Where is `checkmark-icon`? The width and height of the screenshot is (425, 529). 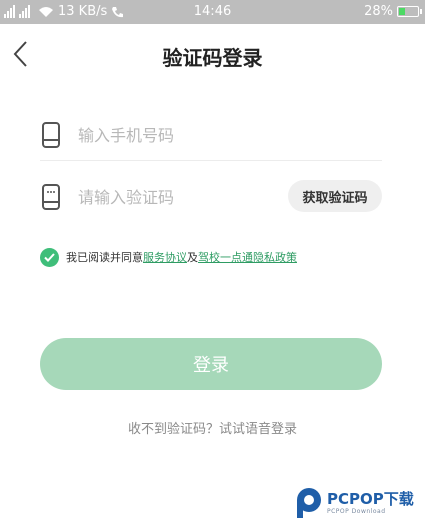
checkmark-icon is located at coordinates (49, 257).